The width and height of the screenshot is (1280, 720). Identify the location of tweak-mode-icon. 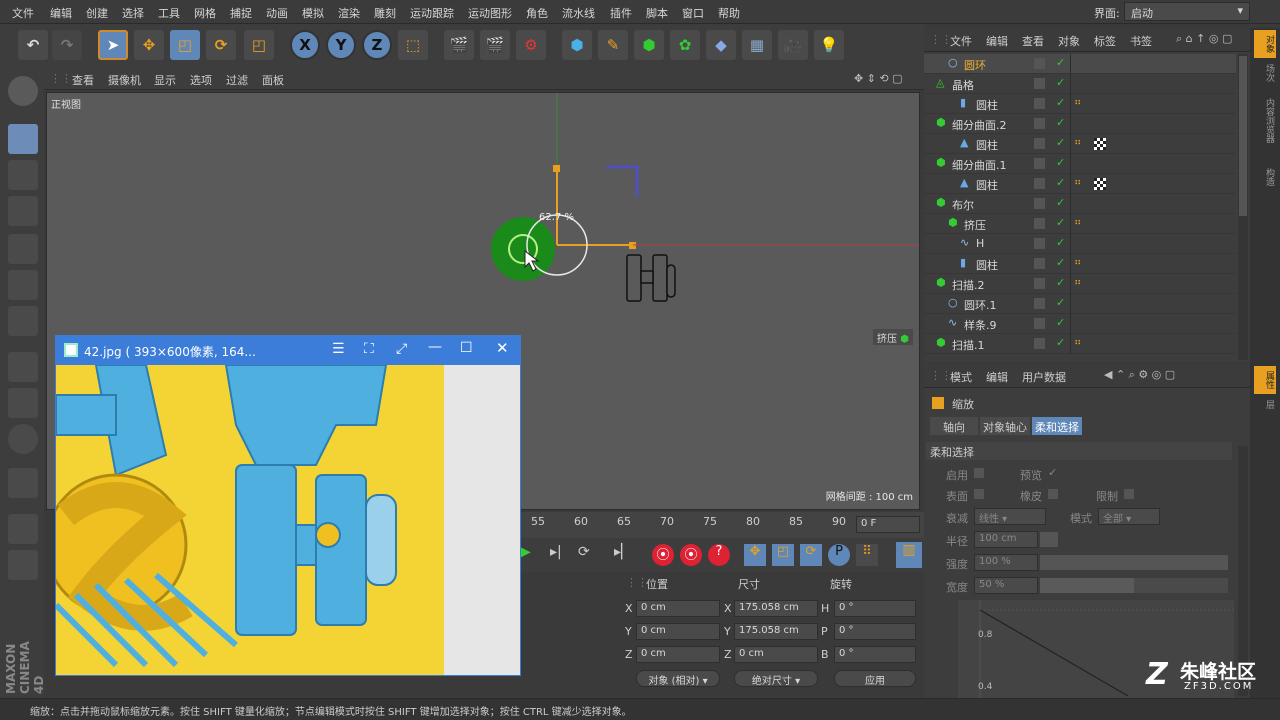
(23, 403).